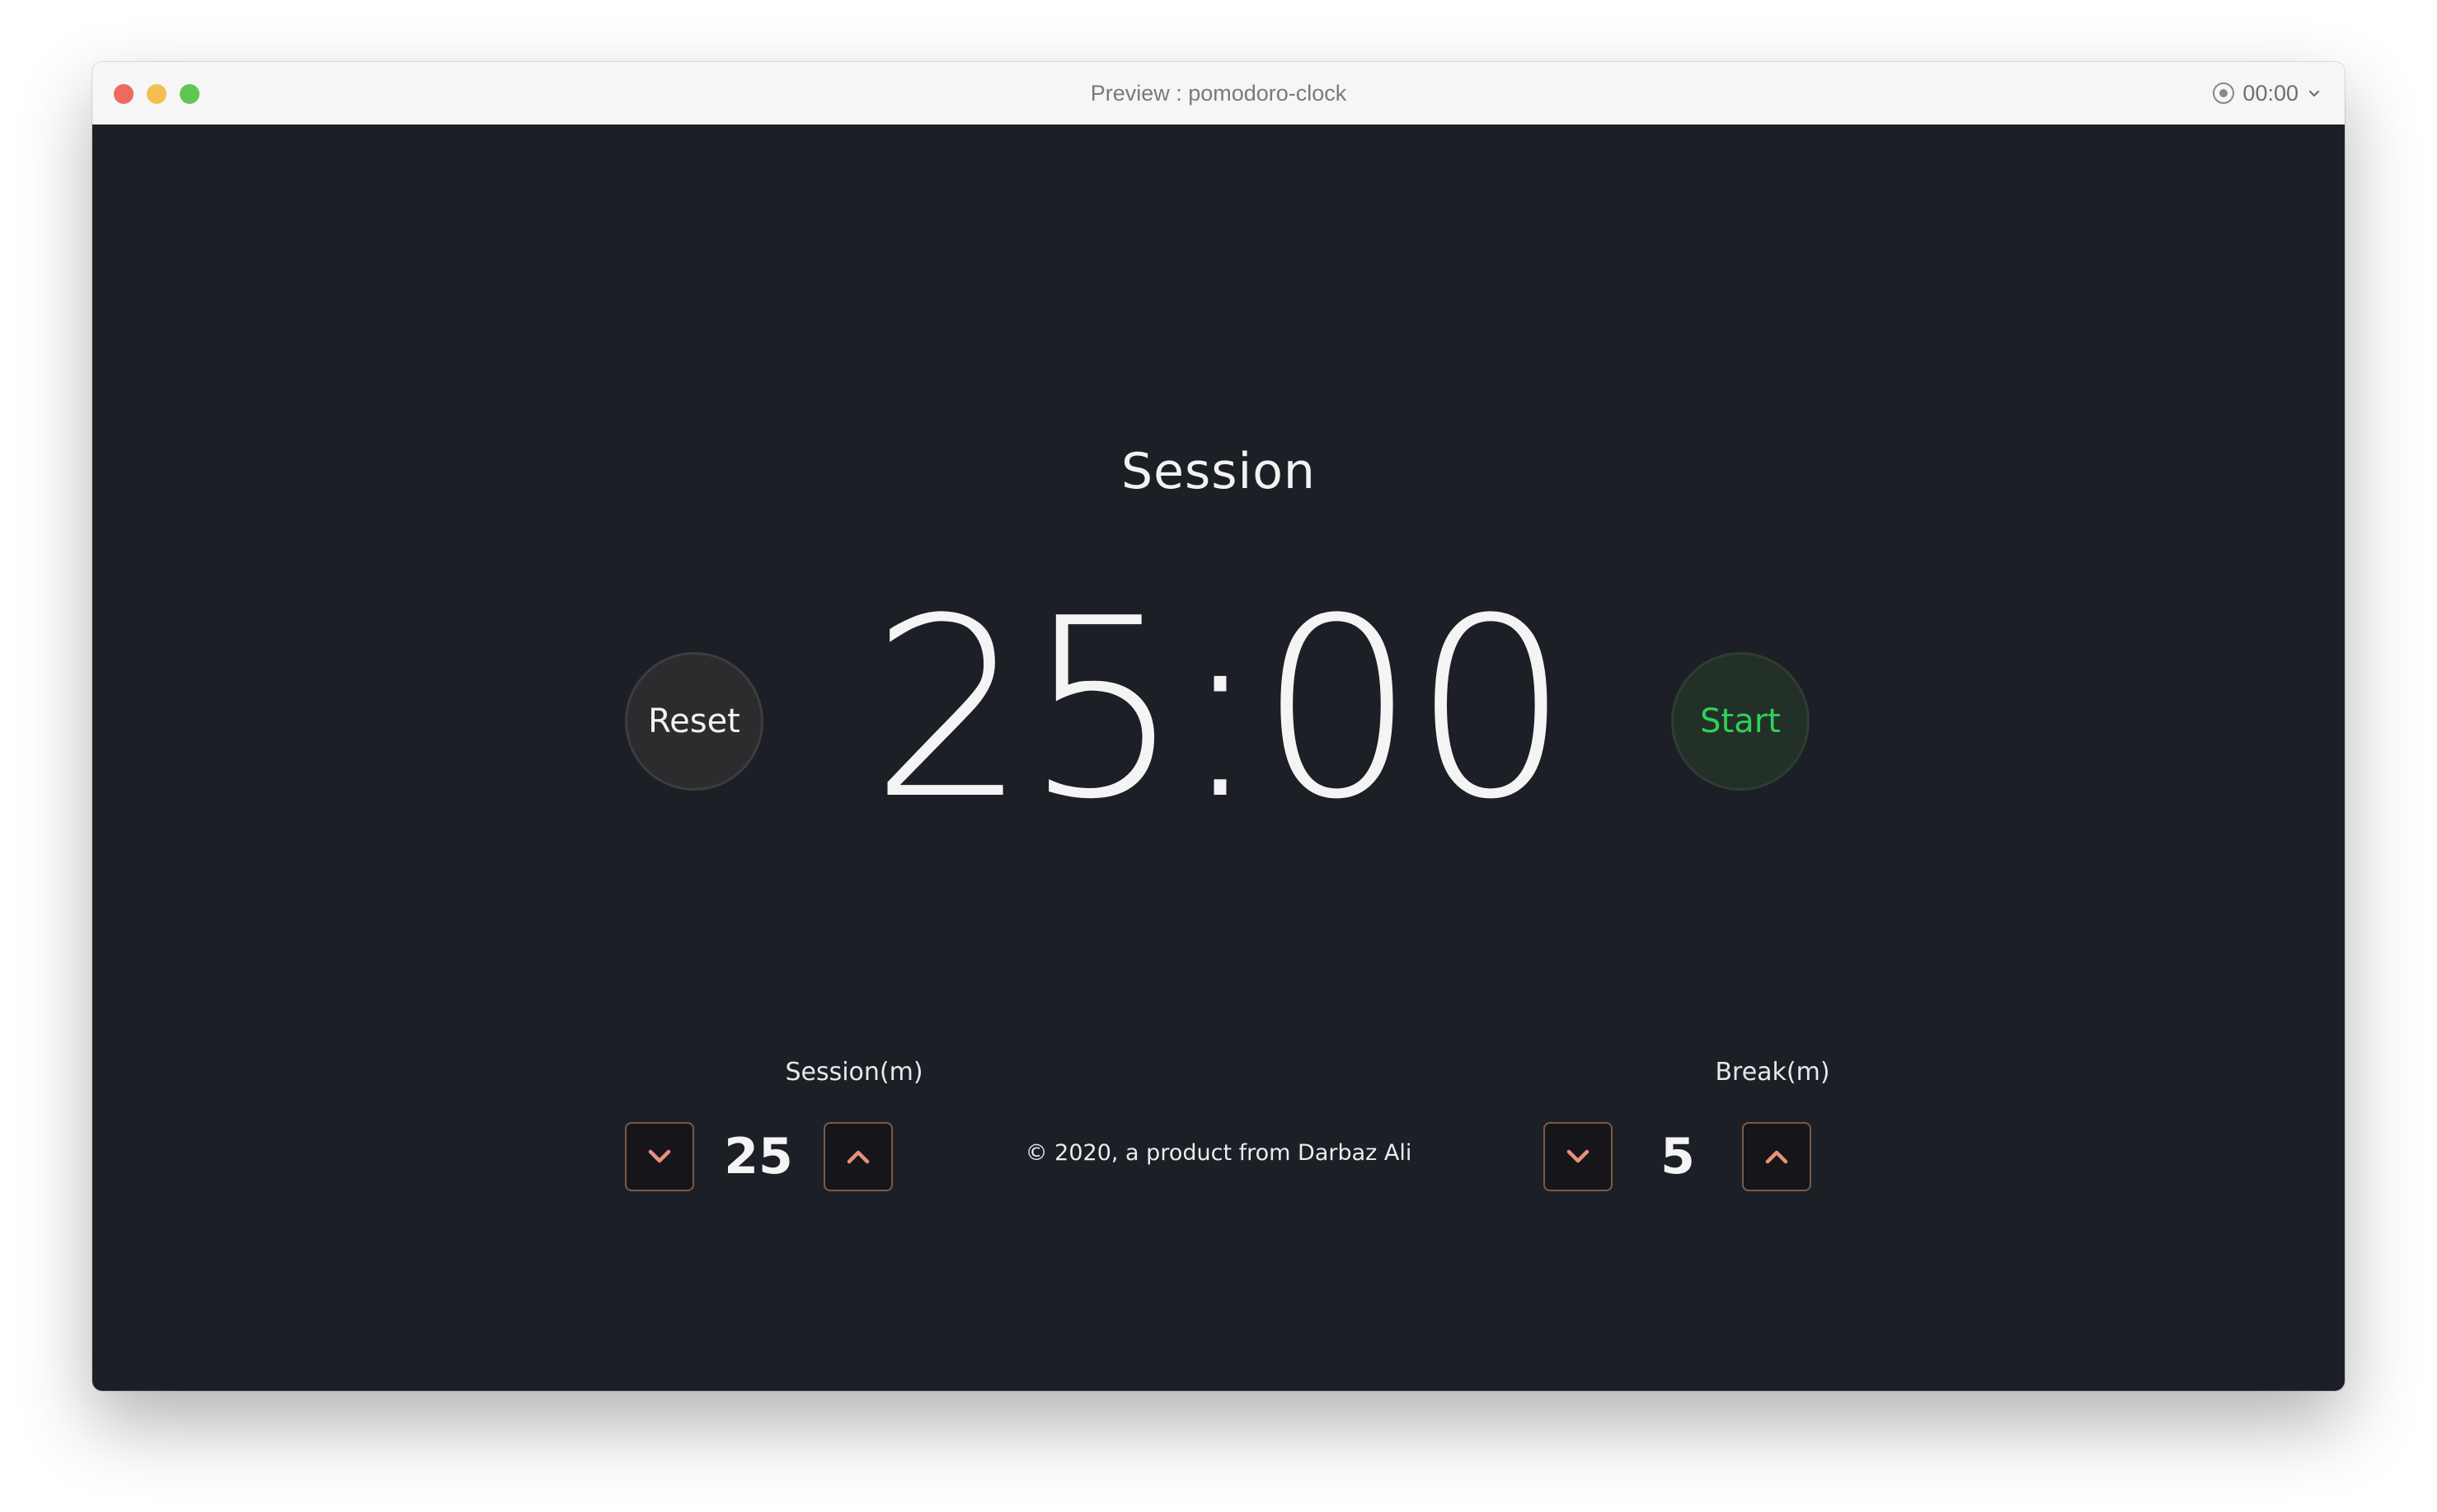  I want to click on mode-label: Session, so click(1218, 472).